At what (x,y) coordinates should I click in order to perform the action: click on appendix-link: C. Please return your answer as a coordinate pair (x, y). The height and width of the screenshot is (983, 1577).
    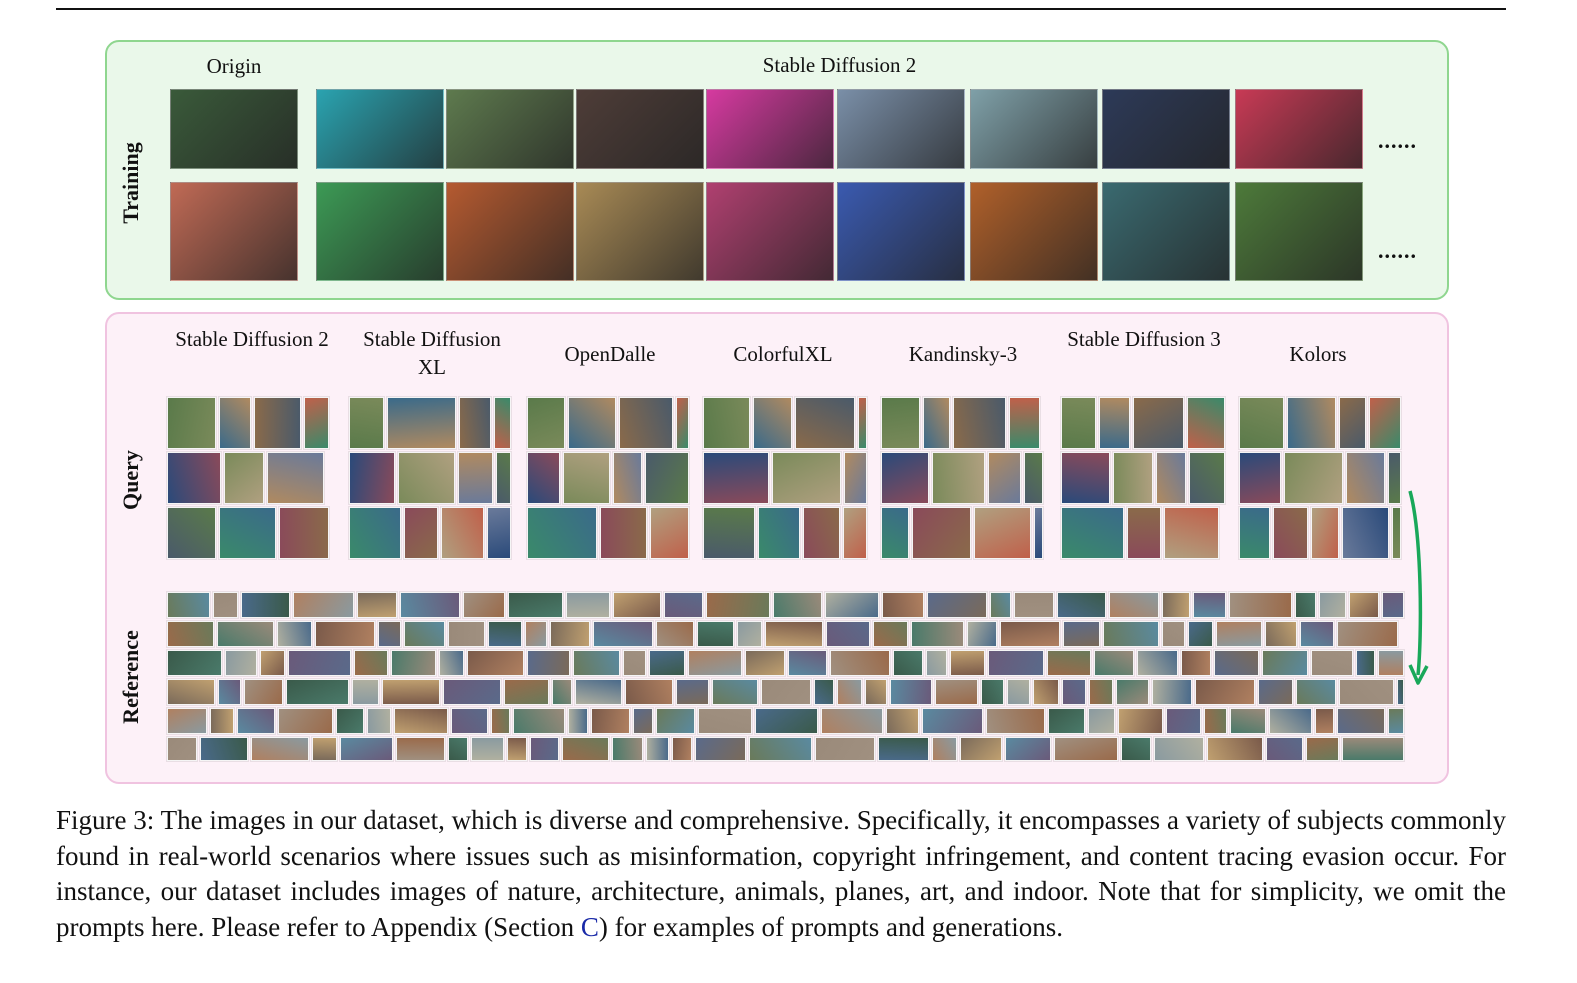
    Looking at the image, I should click on (590, 927).